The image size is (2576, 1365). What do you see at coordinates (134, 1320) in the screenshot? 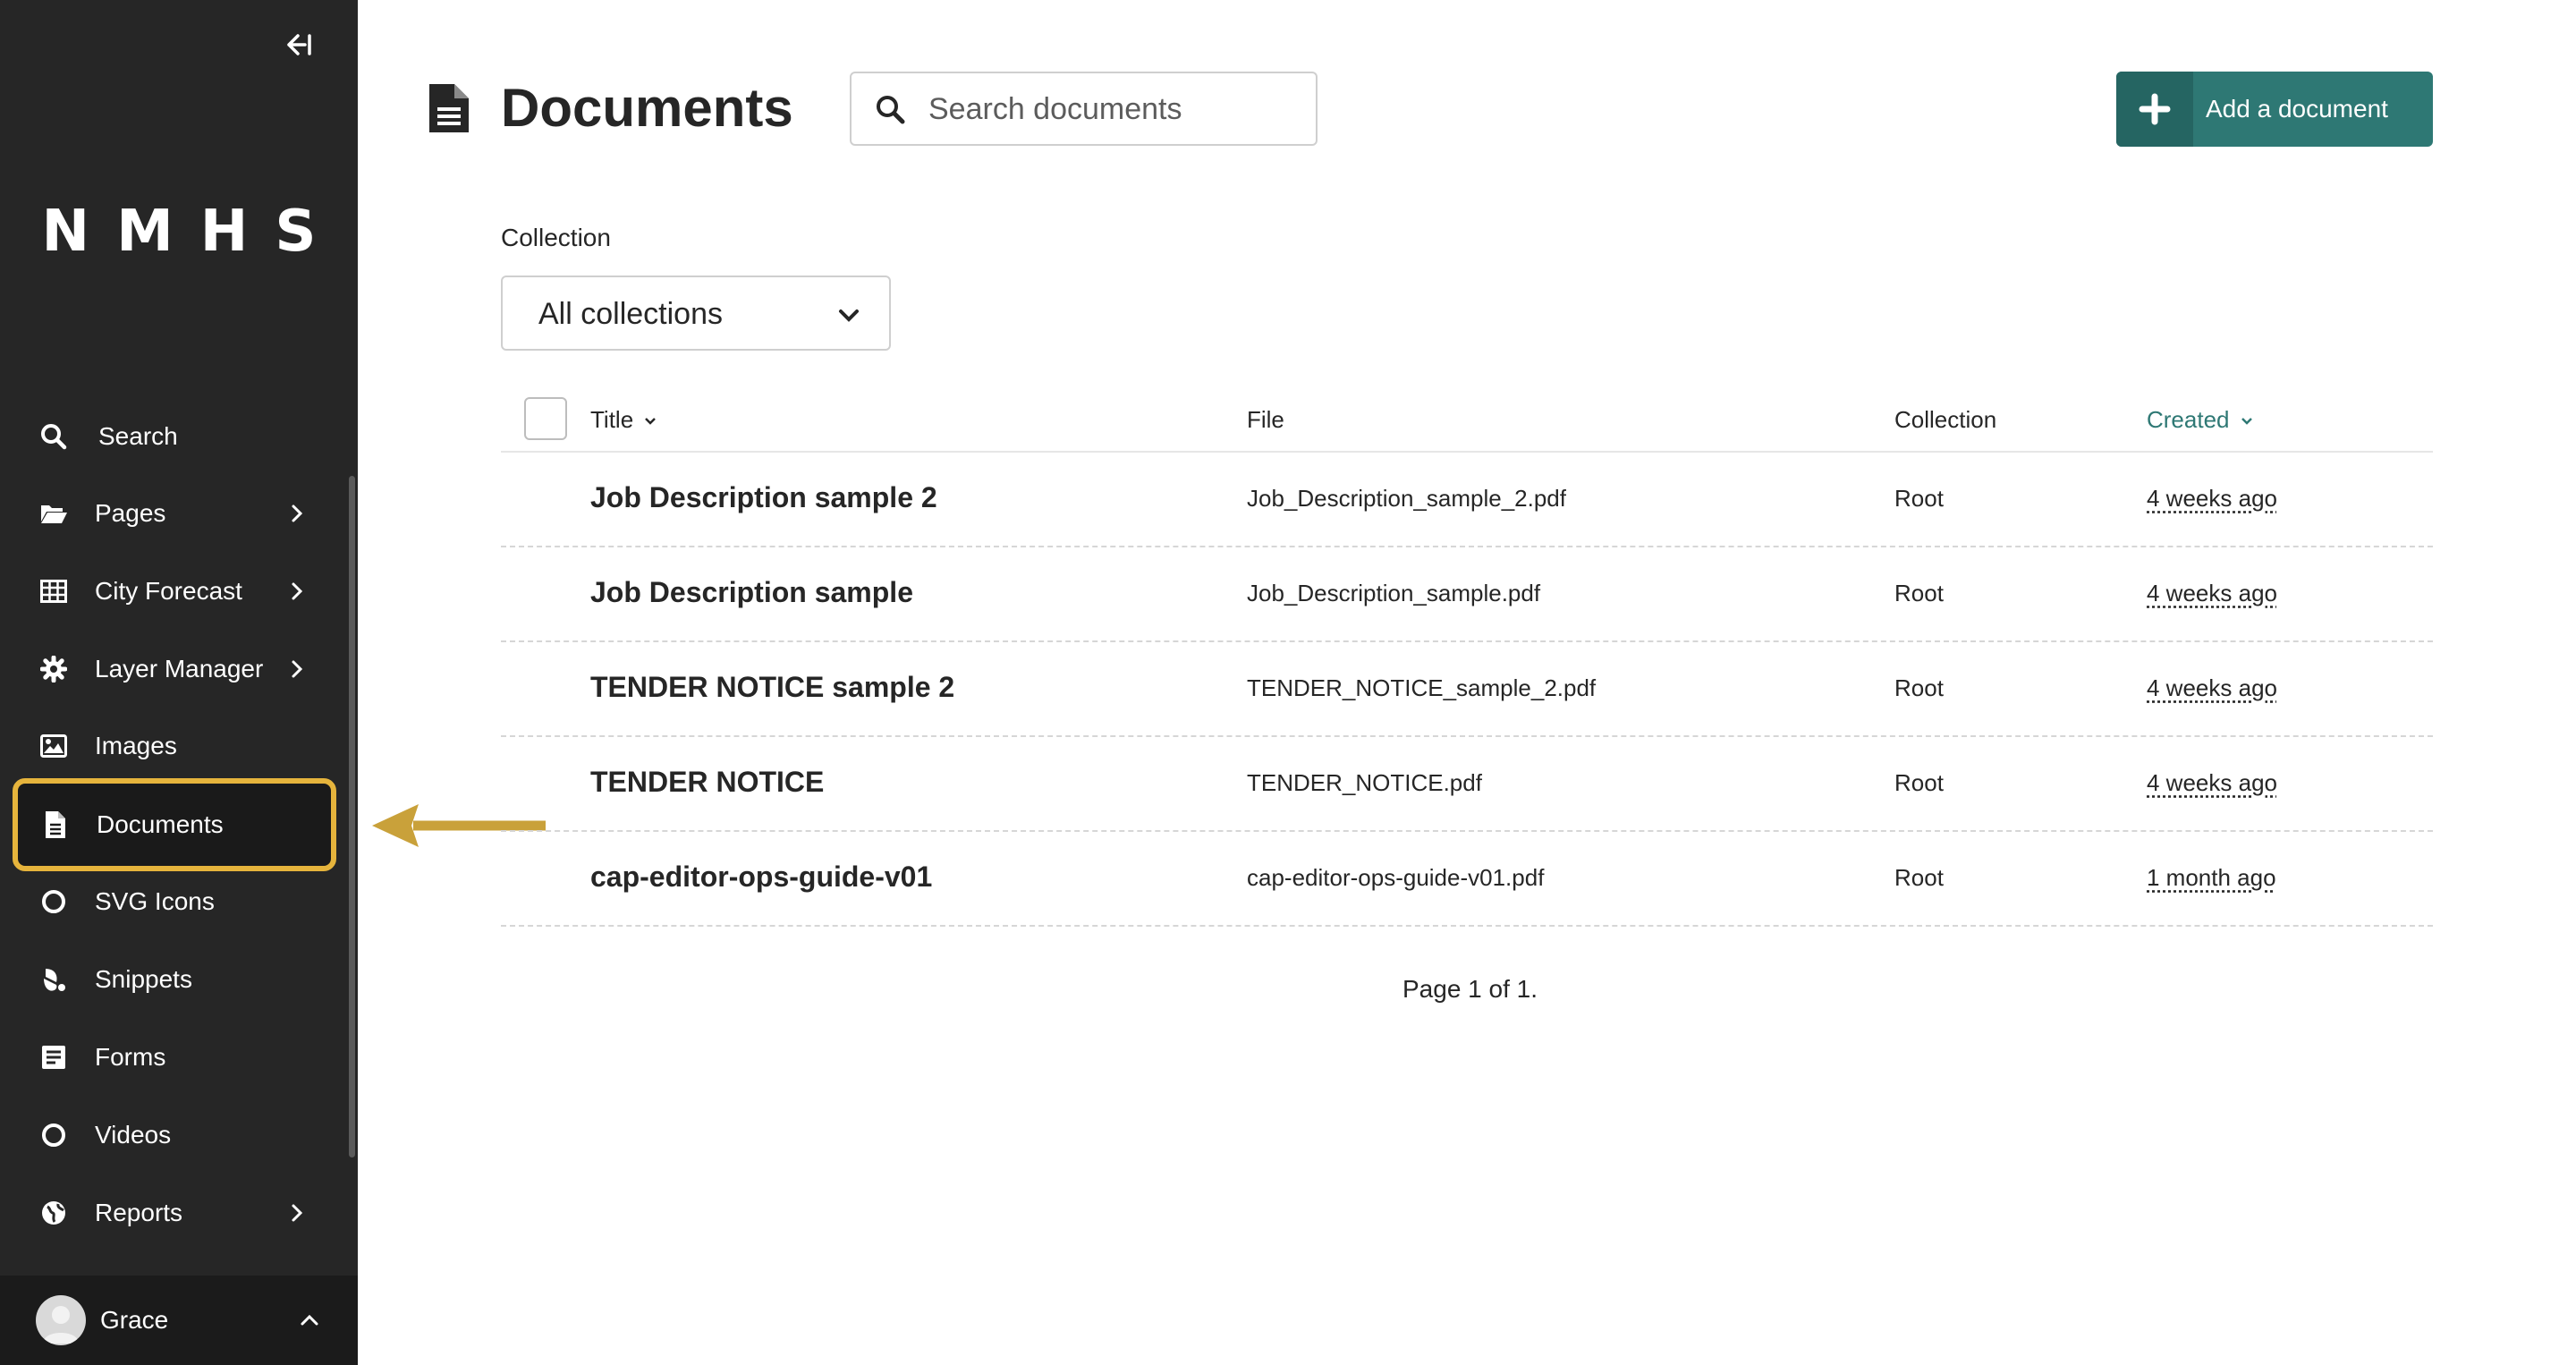
I see `user-name: Grace` at bounding box center [134, 1320].